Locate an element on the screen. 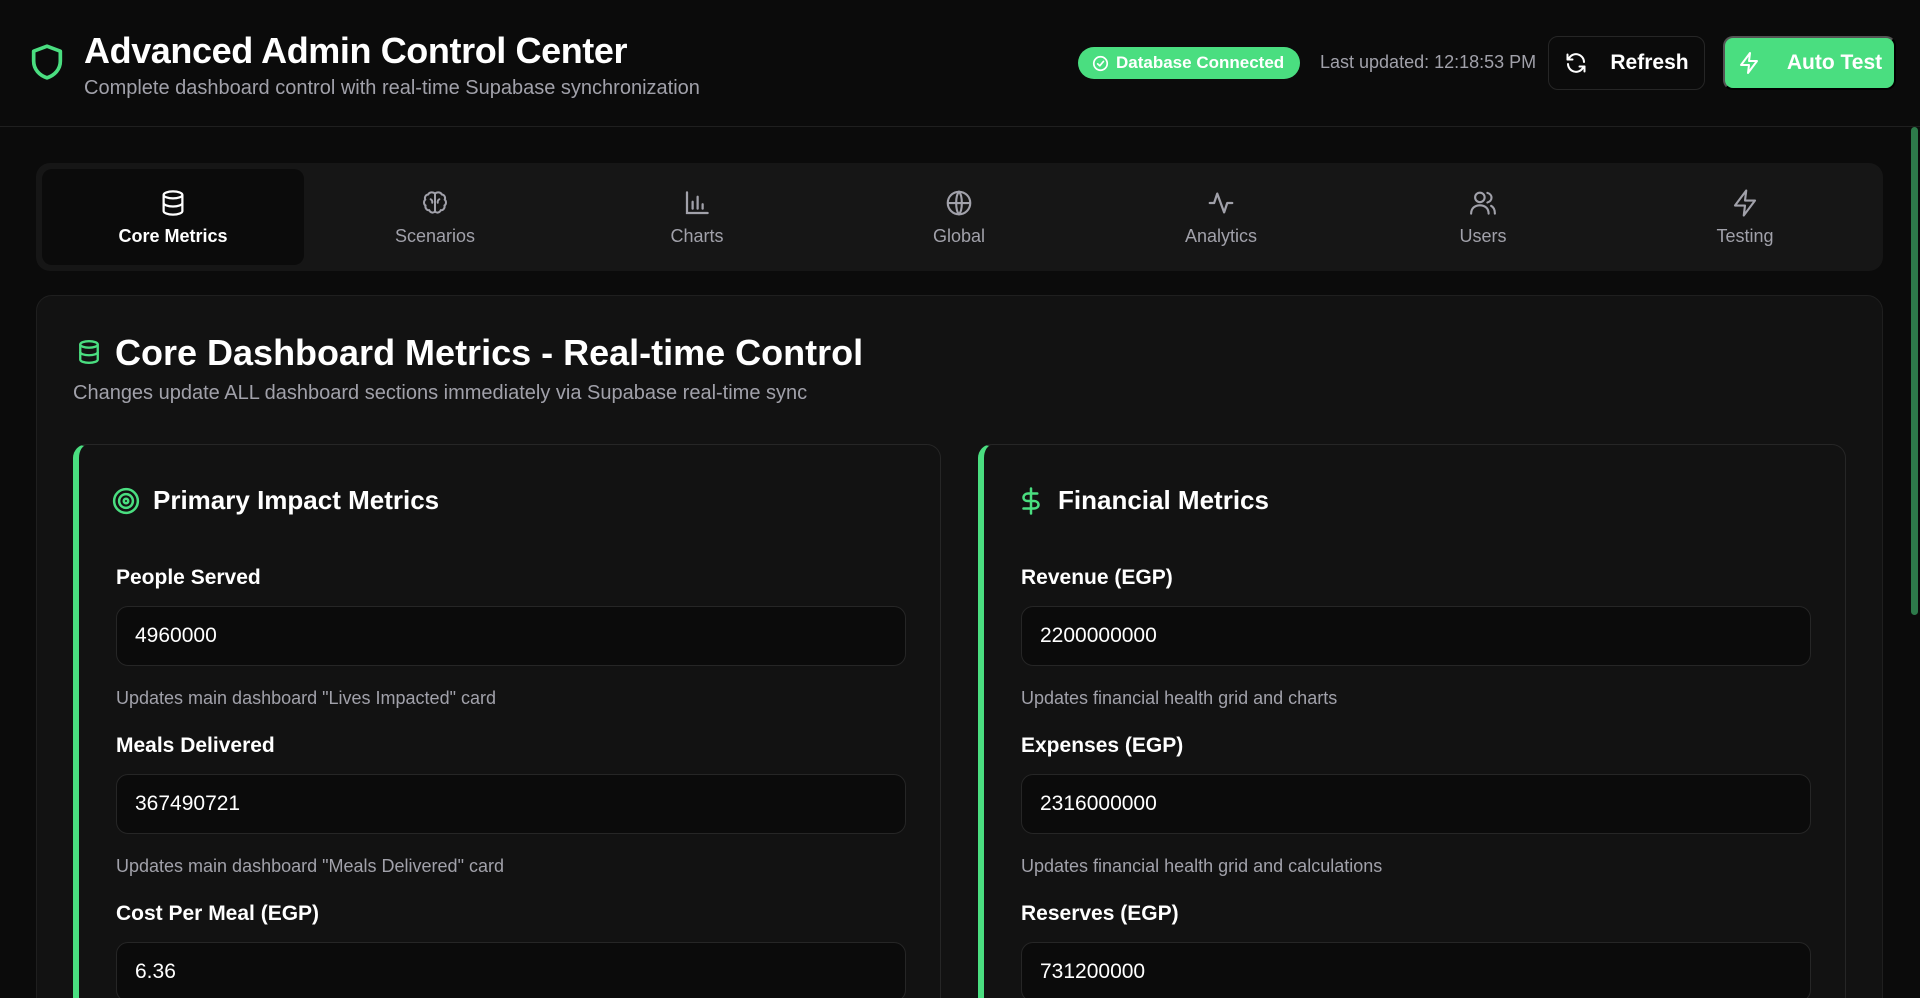 This screenshot has width=1920, height=998. card-header: Primary Impact Metrics is located at coordinates (275, 500).